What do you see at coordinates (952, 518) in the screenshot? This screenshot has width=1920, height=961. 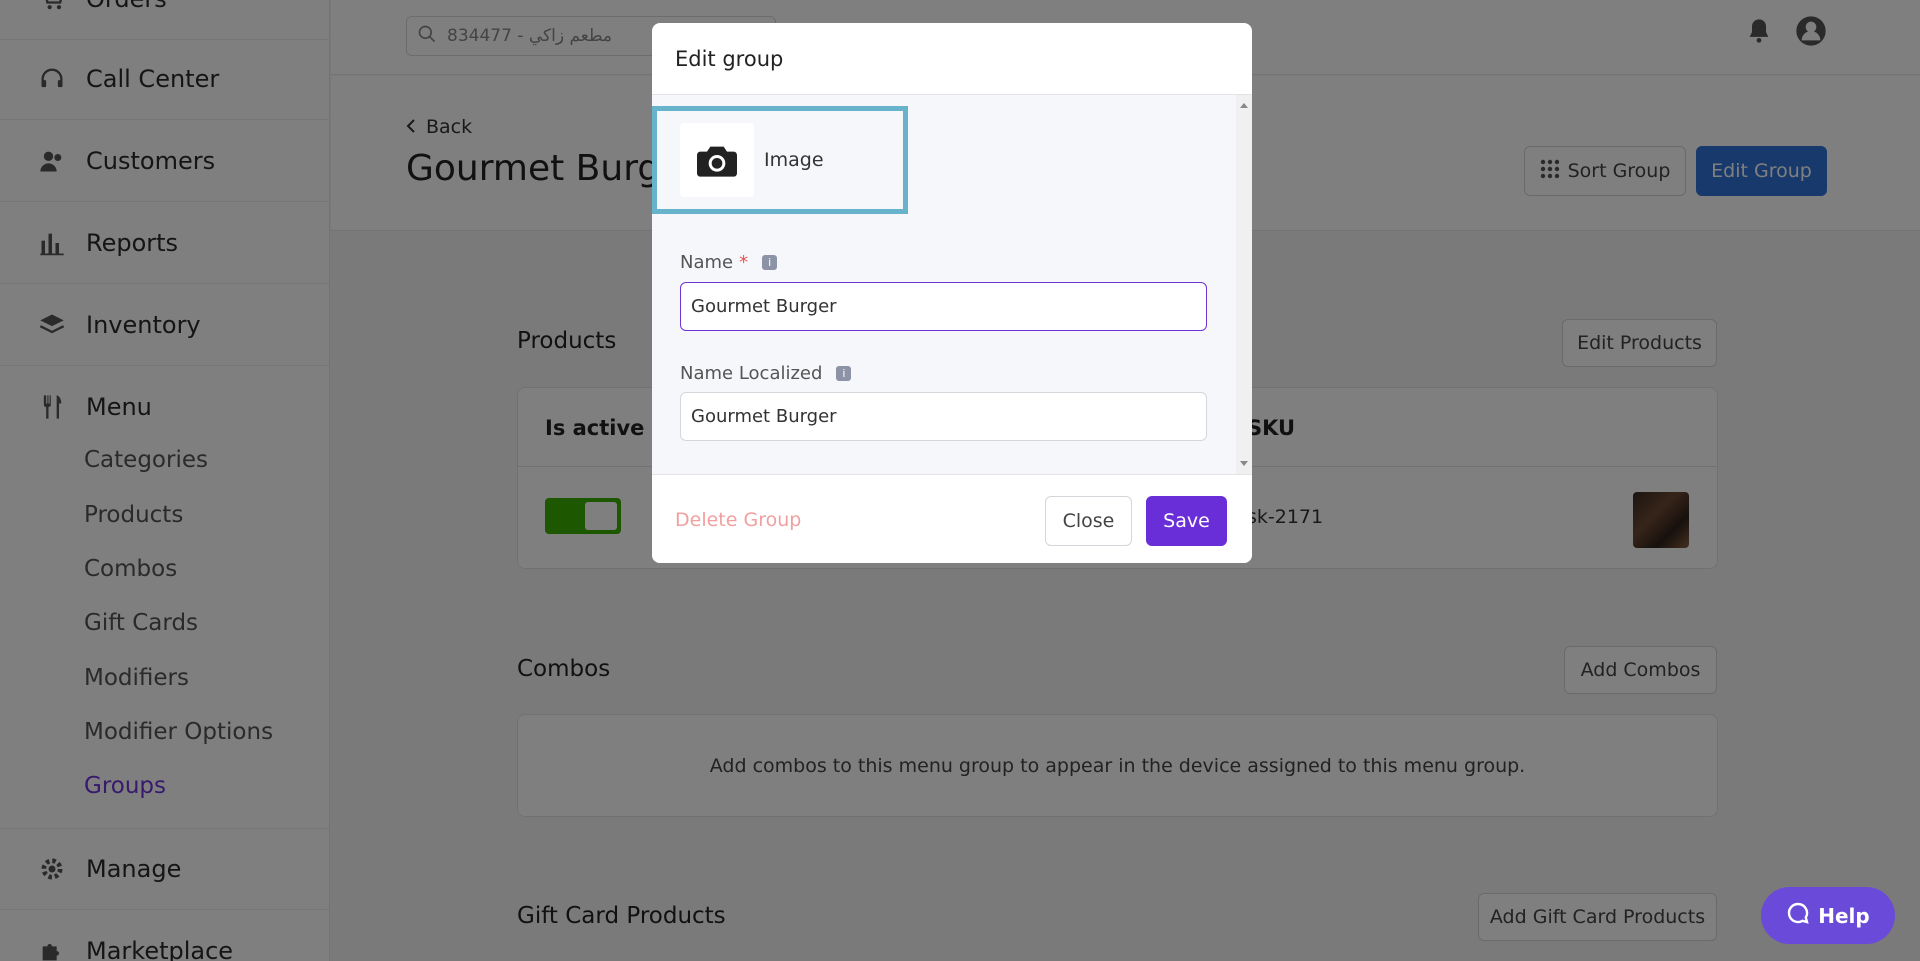 I see `modal-footer: Delete Group Close Save` at bounding box center [952, 518].